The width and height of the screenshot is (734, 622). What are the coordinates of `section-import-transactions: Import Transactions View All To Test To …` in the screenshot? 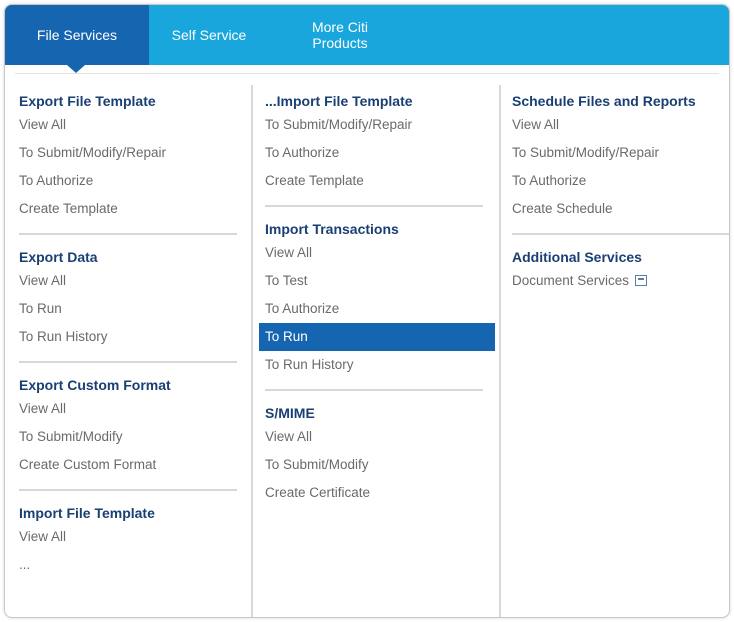 It's located at (377, 299).